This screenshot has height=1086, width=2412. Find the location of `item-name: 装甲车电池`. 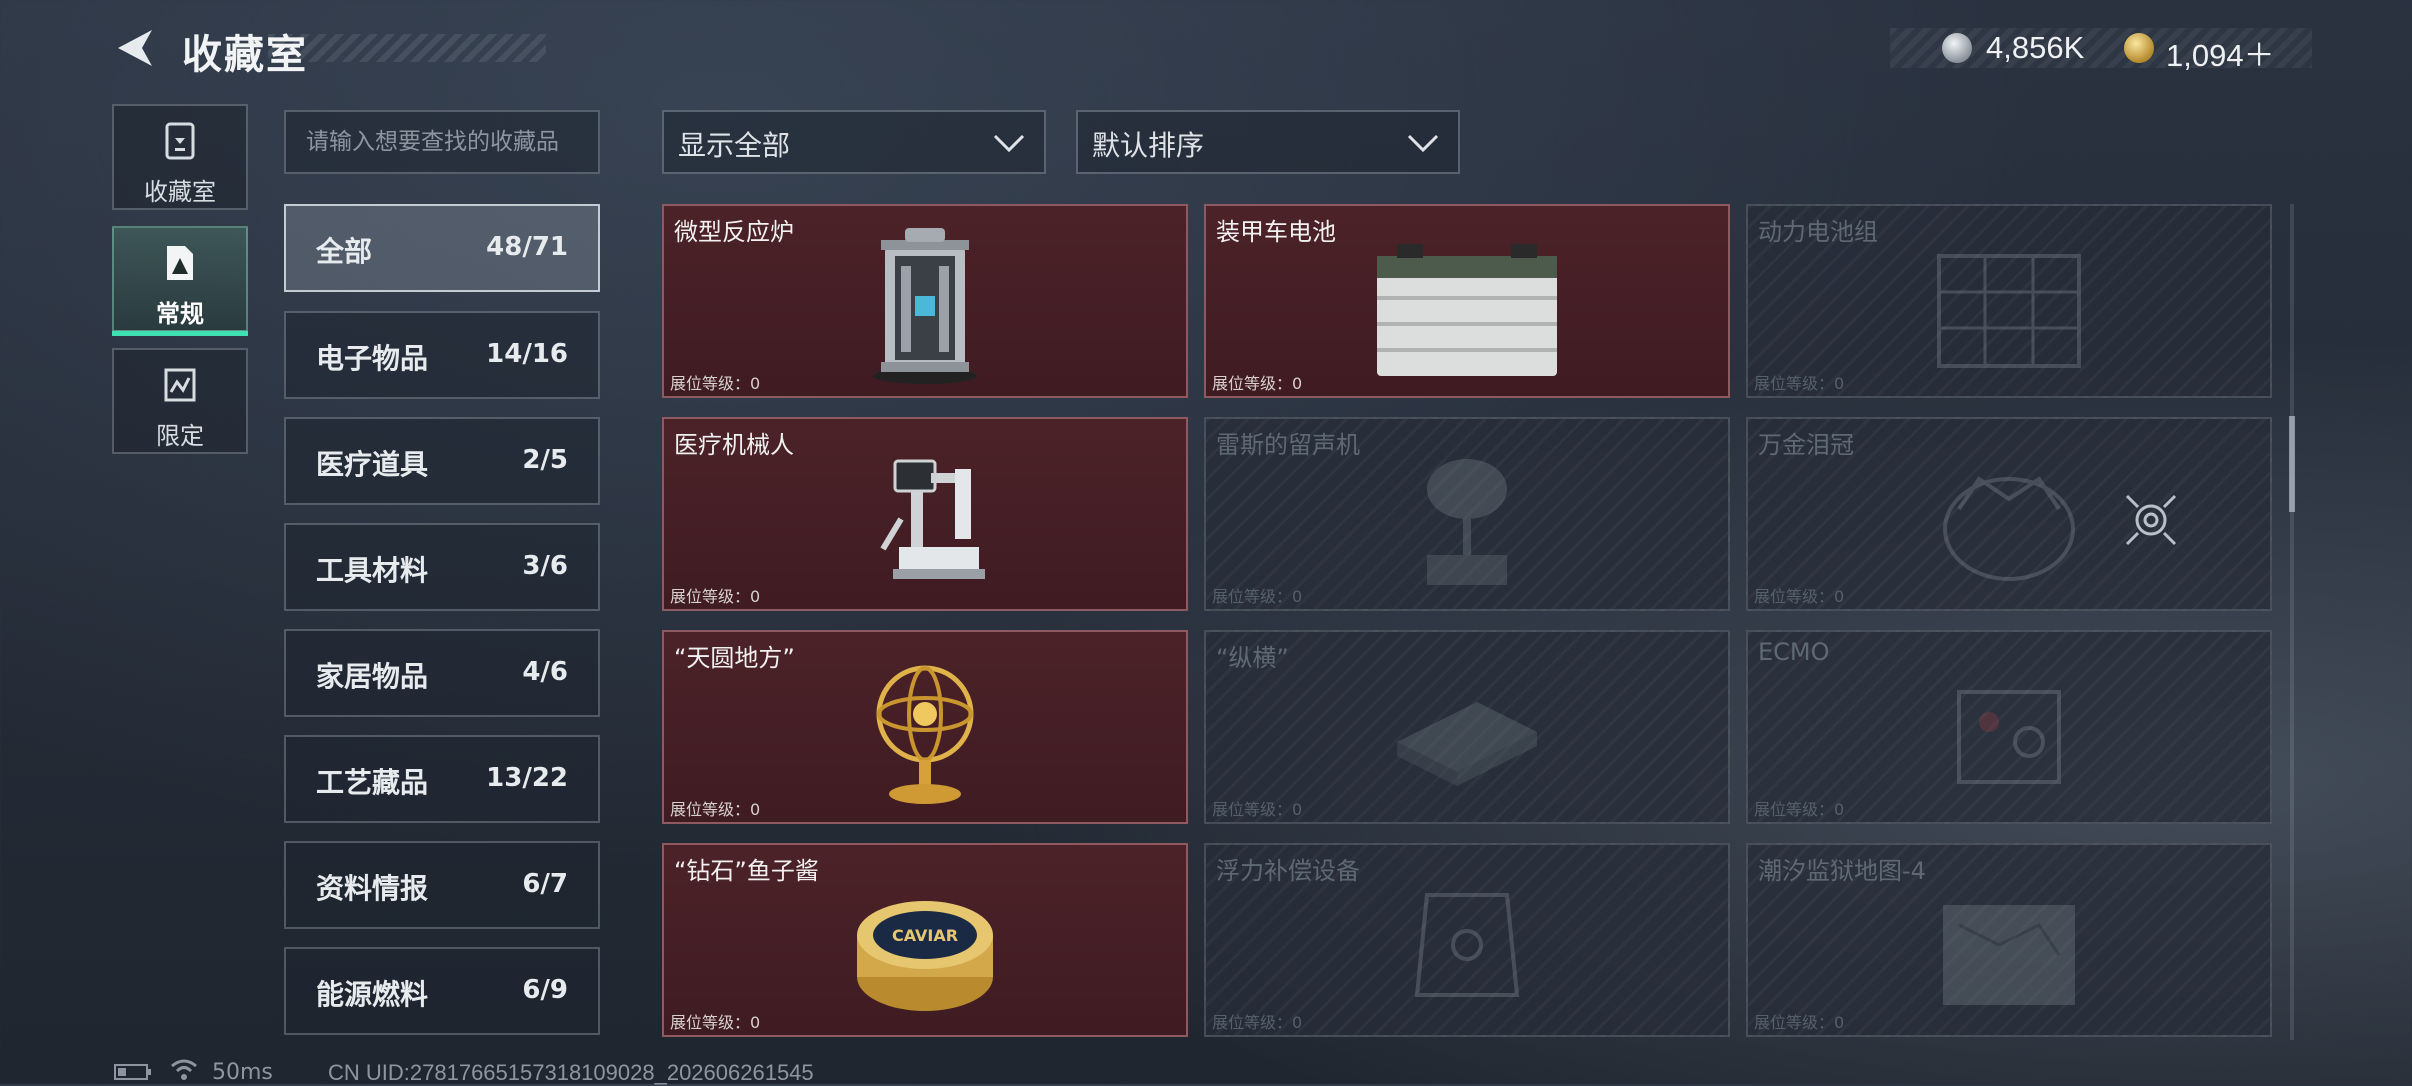

item-name: 装甲车电池 is located at coordinates (1276, 232).